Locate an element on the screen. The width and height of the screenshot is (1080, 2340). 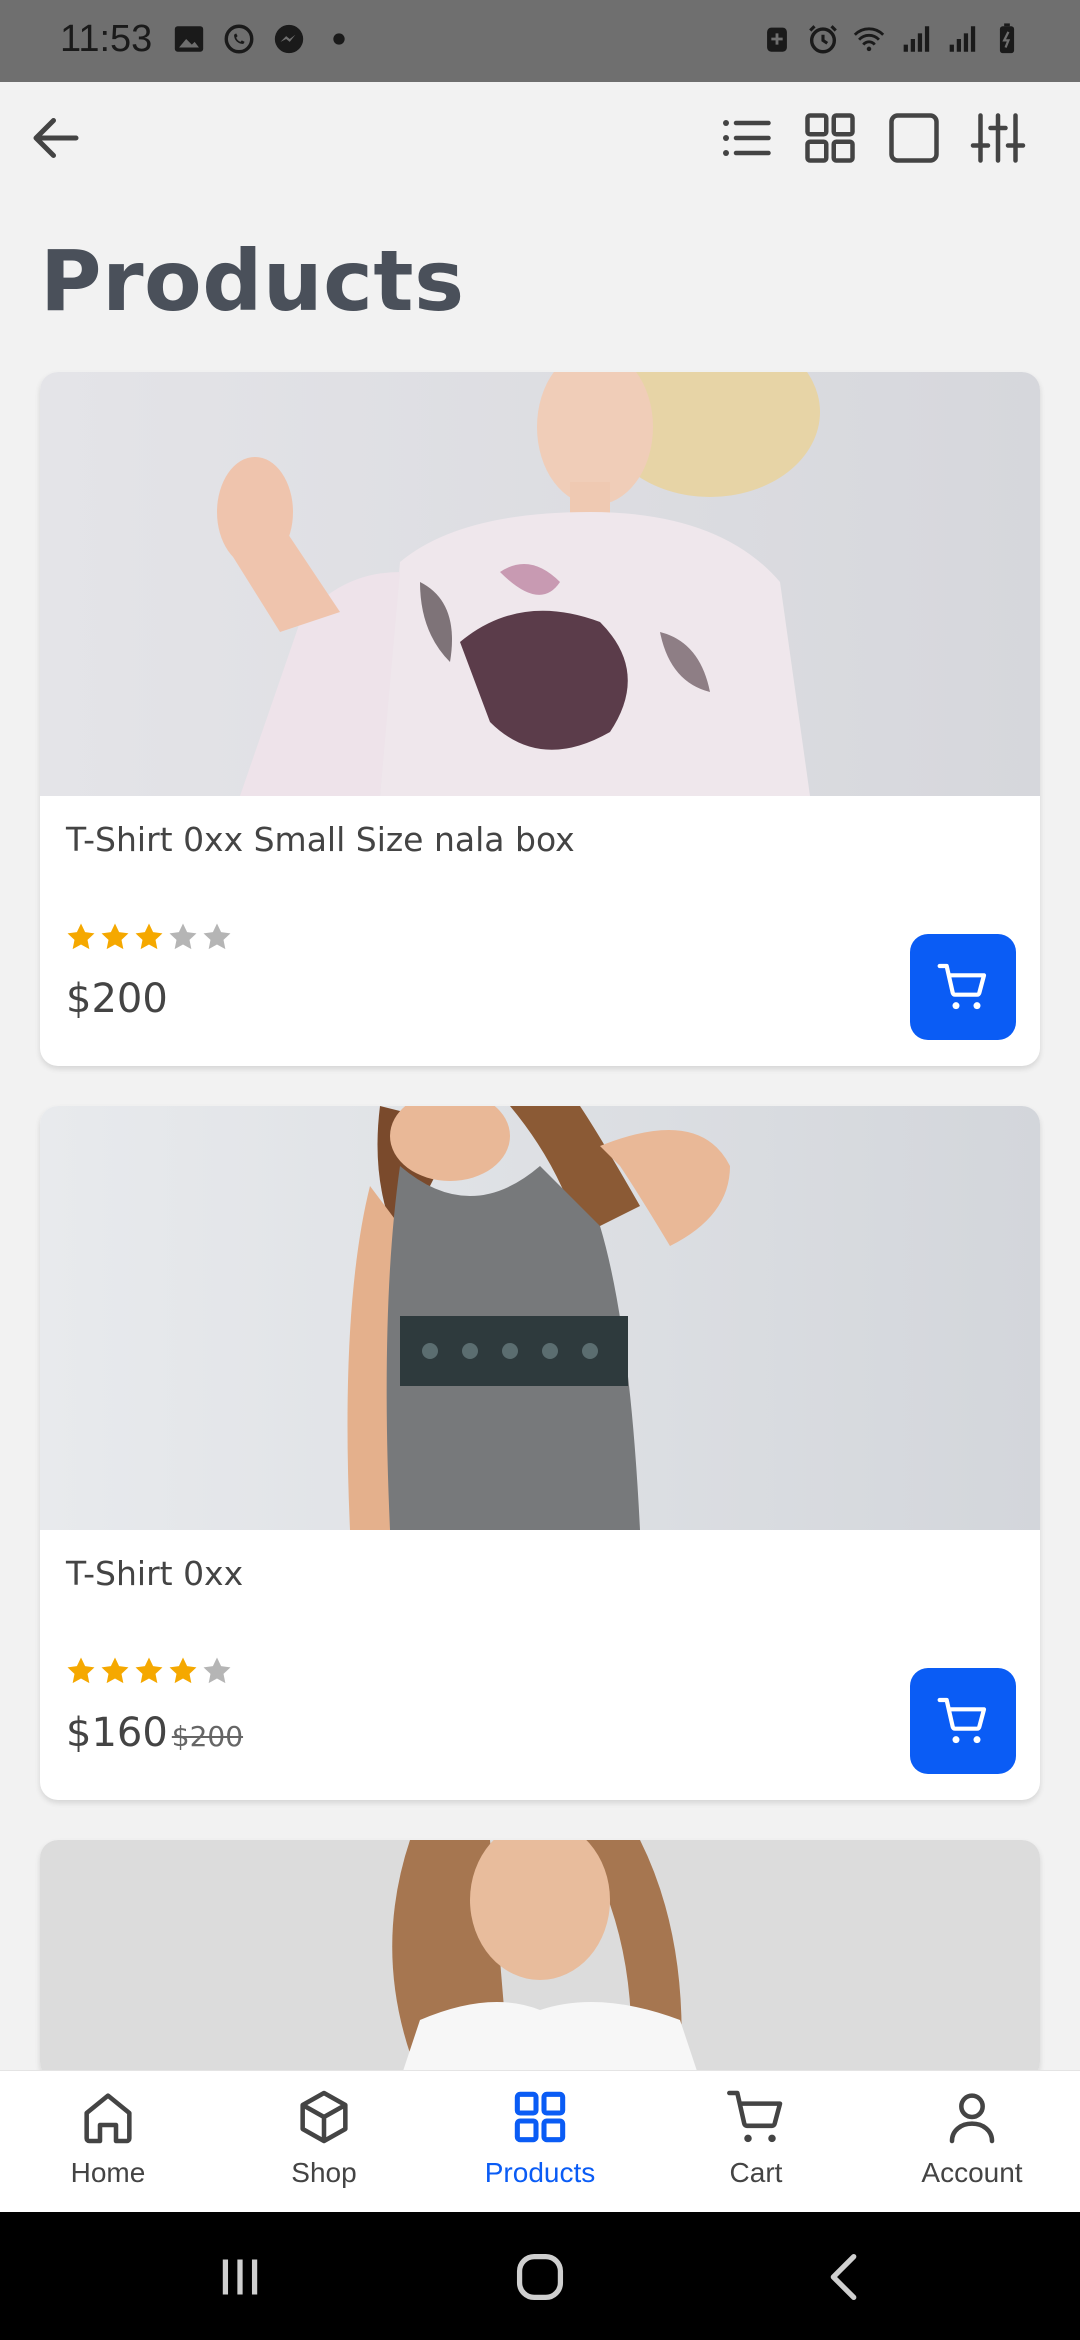
nav-item-cart: Cart is located at coordinates (756, 2141).